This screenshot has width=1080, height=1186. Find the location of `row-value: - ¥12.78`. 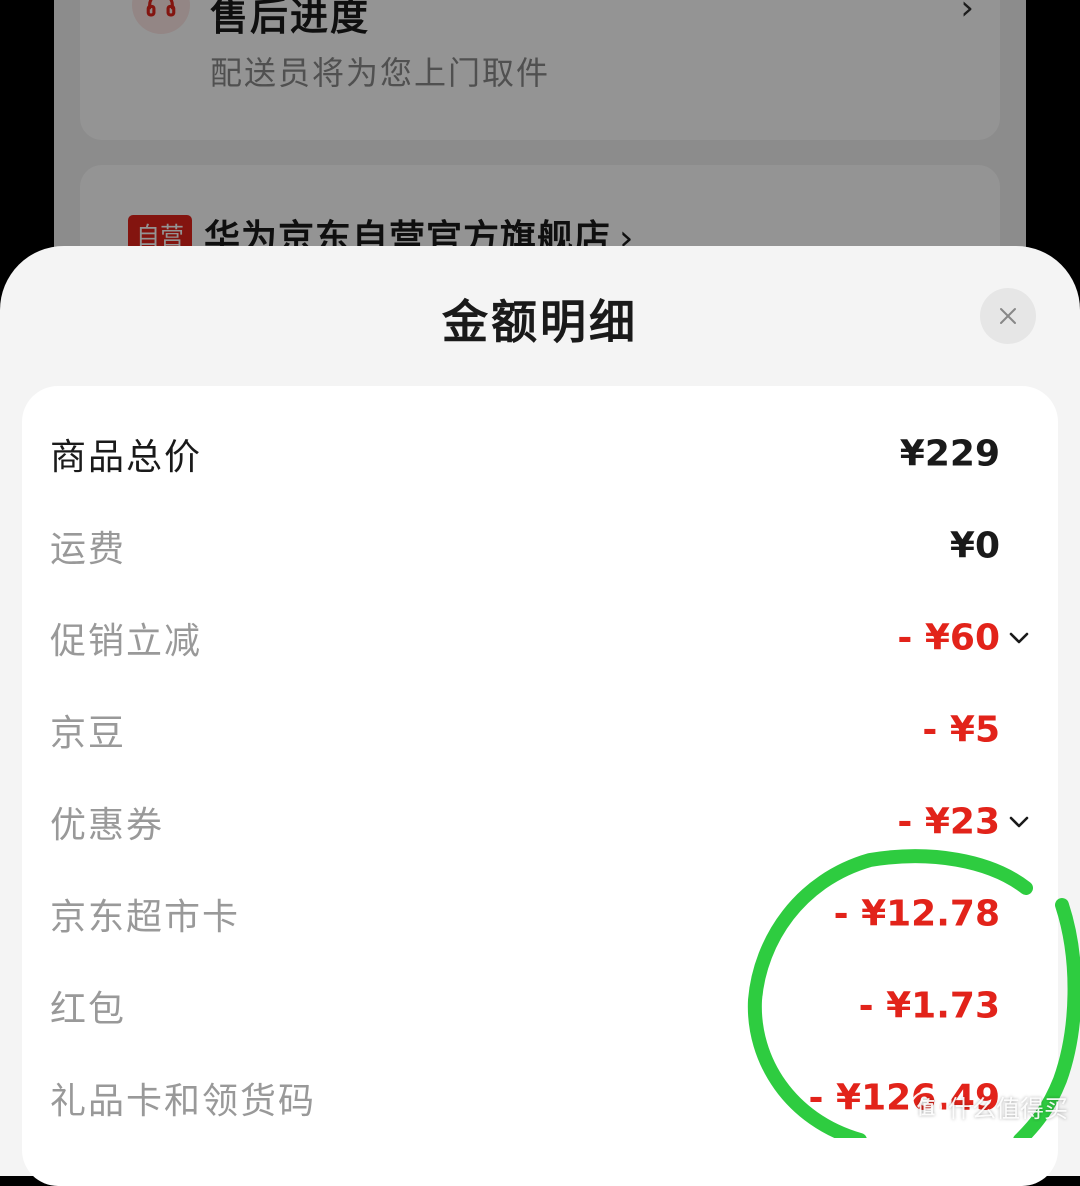

row-value: - ¥12.78 is located at coordinates (916, 914).